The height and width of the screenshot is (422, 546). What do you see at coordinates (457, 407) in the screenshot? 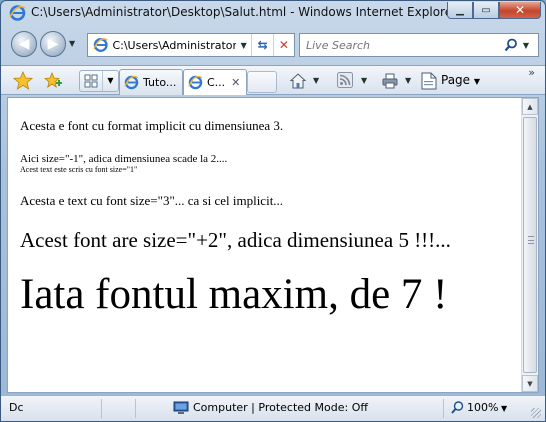
I see `zoom-icon` at bounding box center [457, 407].